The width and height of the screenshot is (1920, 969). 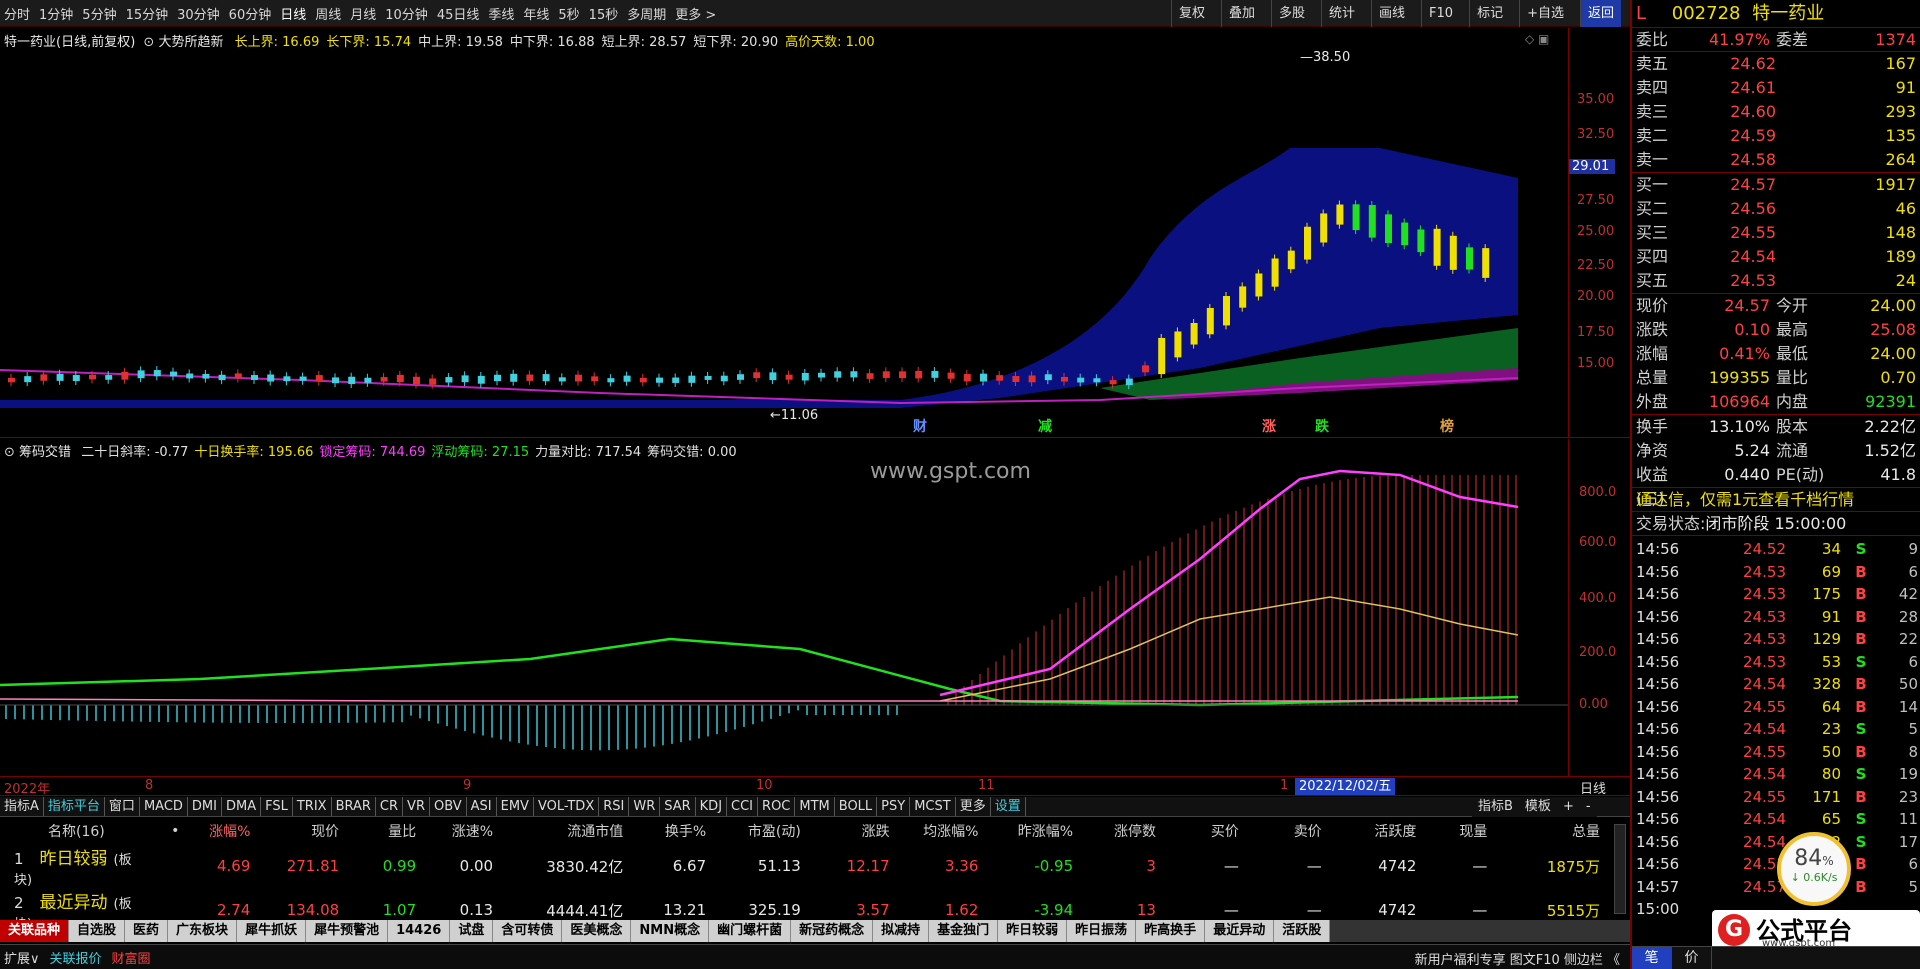 What do you see at coordinates (76, 959) in the screenshot?
I see `status-item: 关联报价` at bounding box center [76, 959].